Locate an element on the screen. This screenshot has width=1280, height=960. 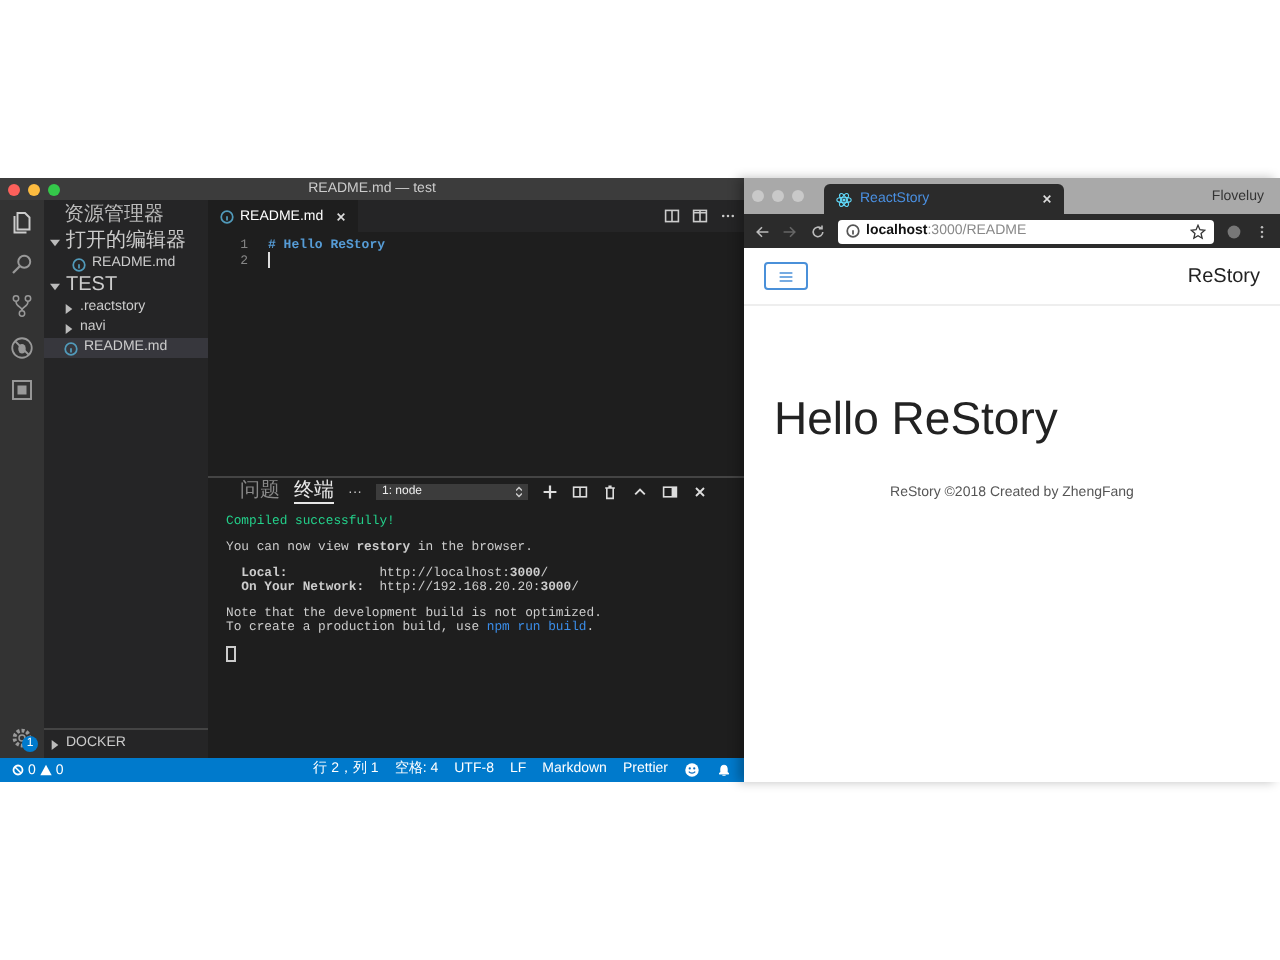
back-icon is located at coordinates (762, 231).